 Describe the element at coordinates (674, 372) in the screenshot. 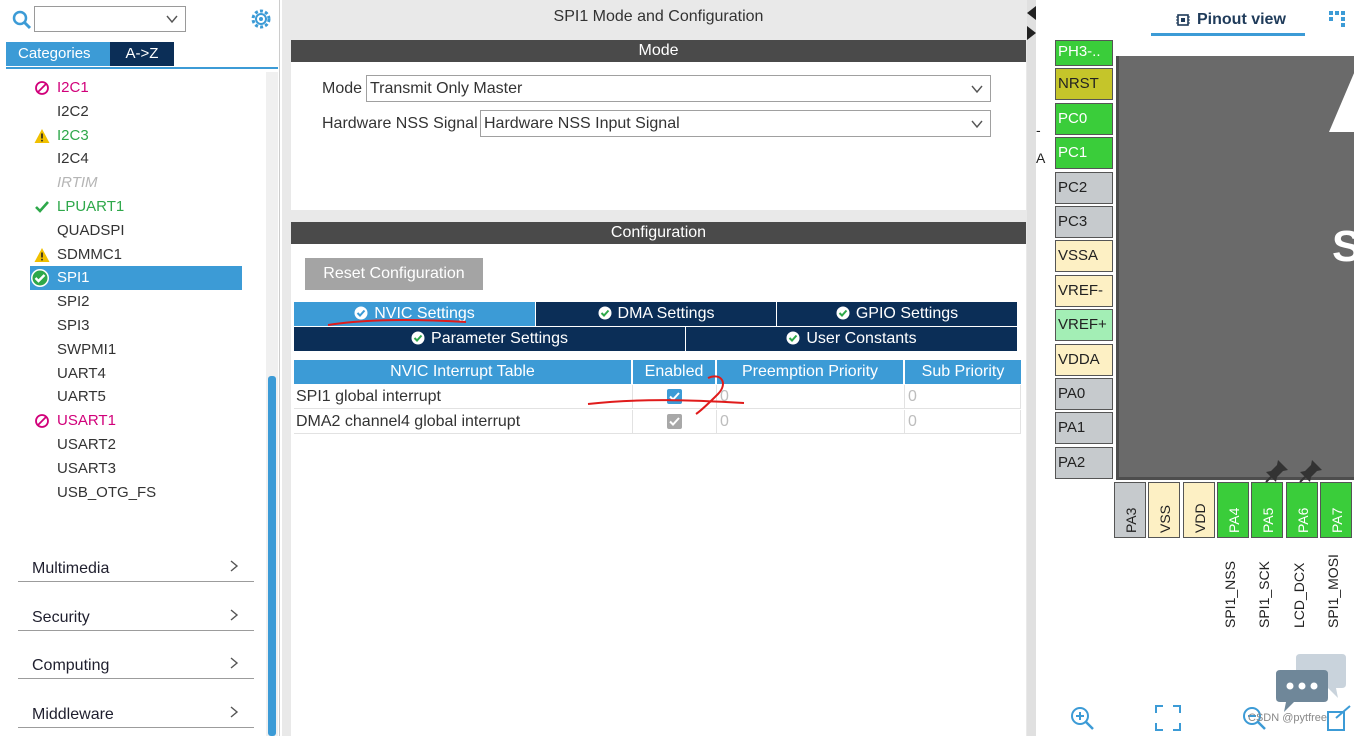

I see `col-header-enabled: Enabled` at that location.